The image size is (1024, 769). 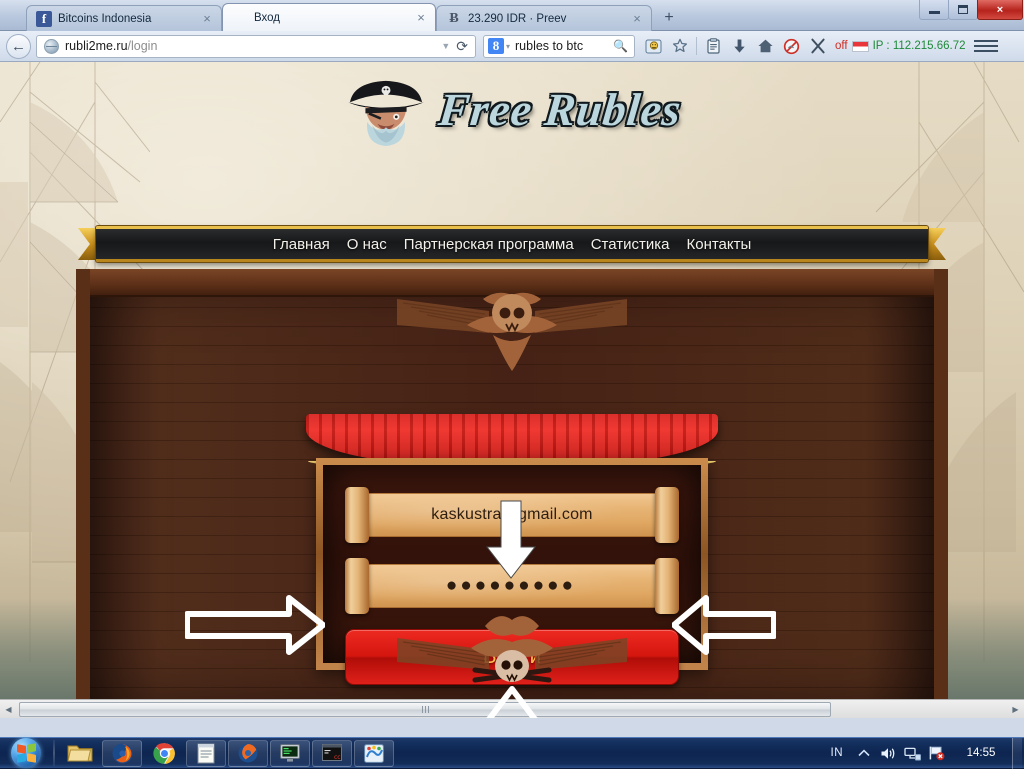 I want to click on page-horizontal-scrollbar: ◀ ▶, so click(x=512, y=708).